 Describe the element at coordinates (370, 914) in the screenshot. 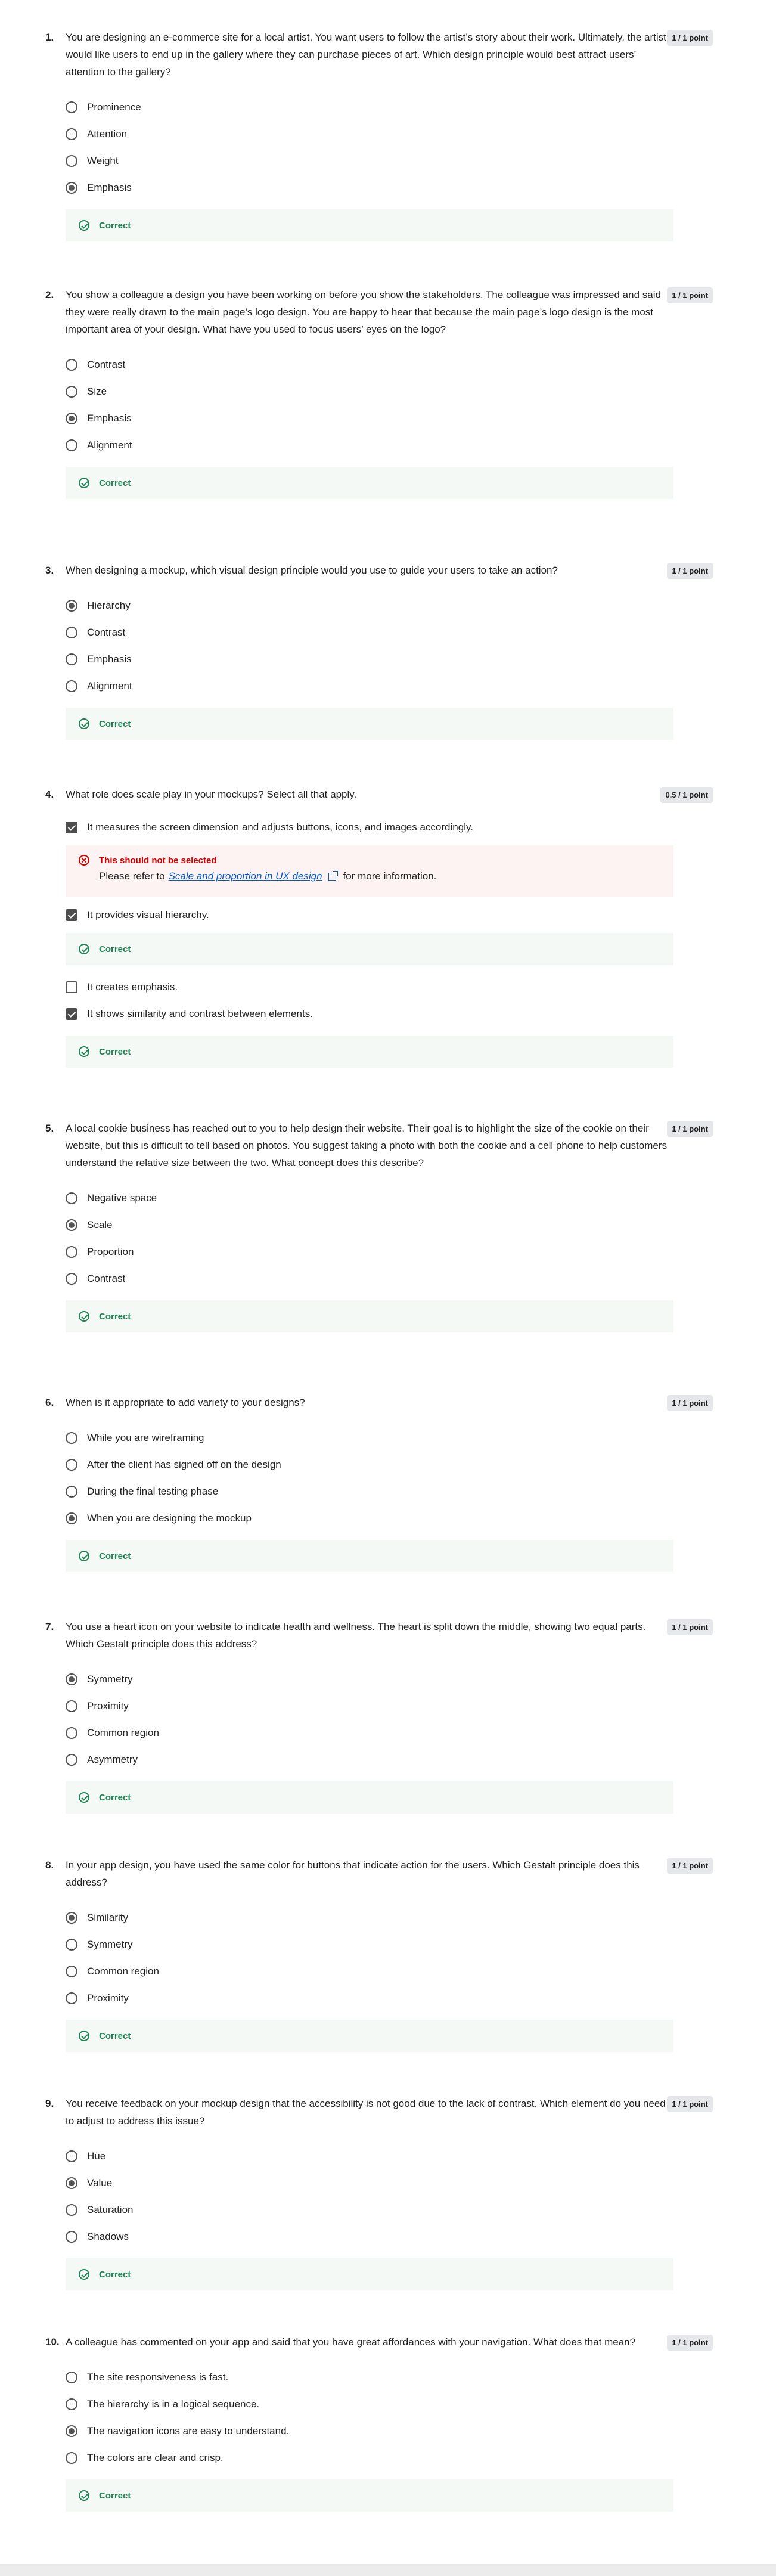

I see `option-visual-hierarchy: It provides visual hierarchy.` at that location.